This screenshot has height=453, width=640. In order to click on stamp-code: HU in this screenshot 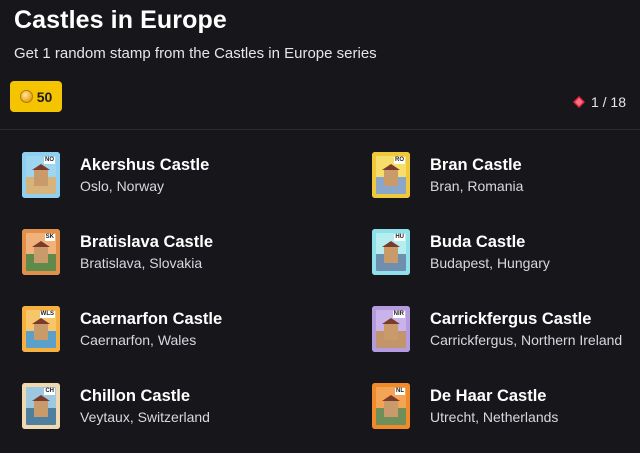, I will do `click(399, 237)`.